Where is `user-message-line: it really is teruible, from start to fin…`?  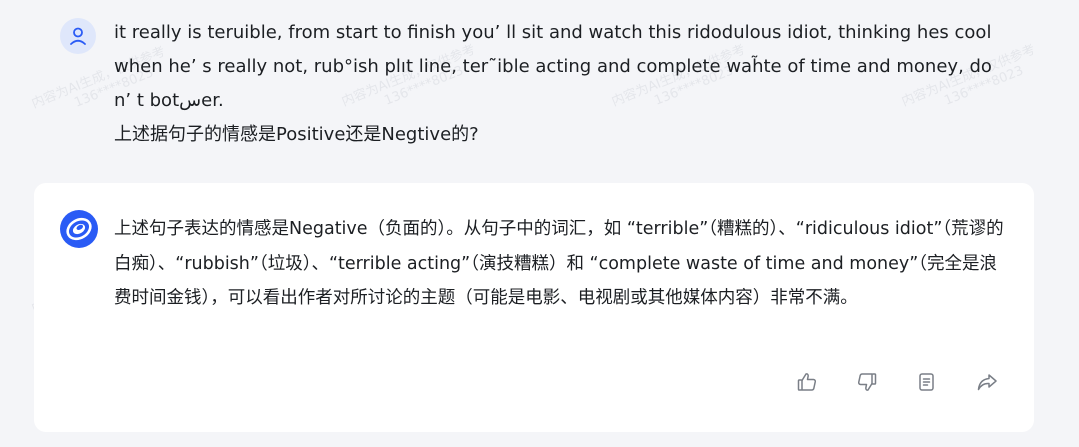 user-message-line: it really is teruible, from start to fin… is located at coordinates (553, 32).